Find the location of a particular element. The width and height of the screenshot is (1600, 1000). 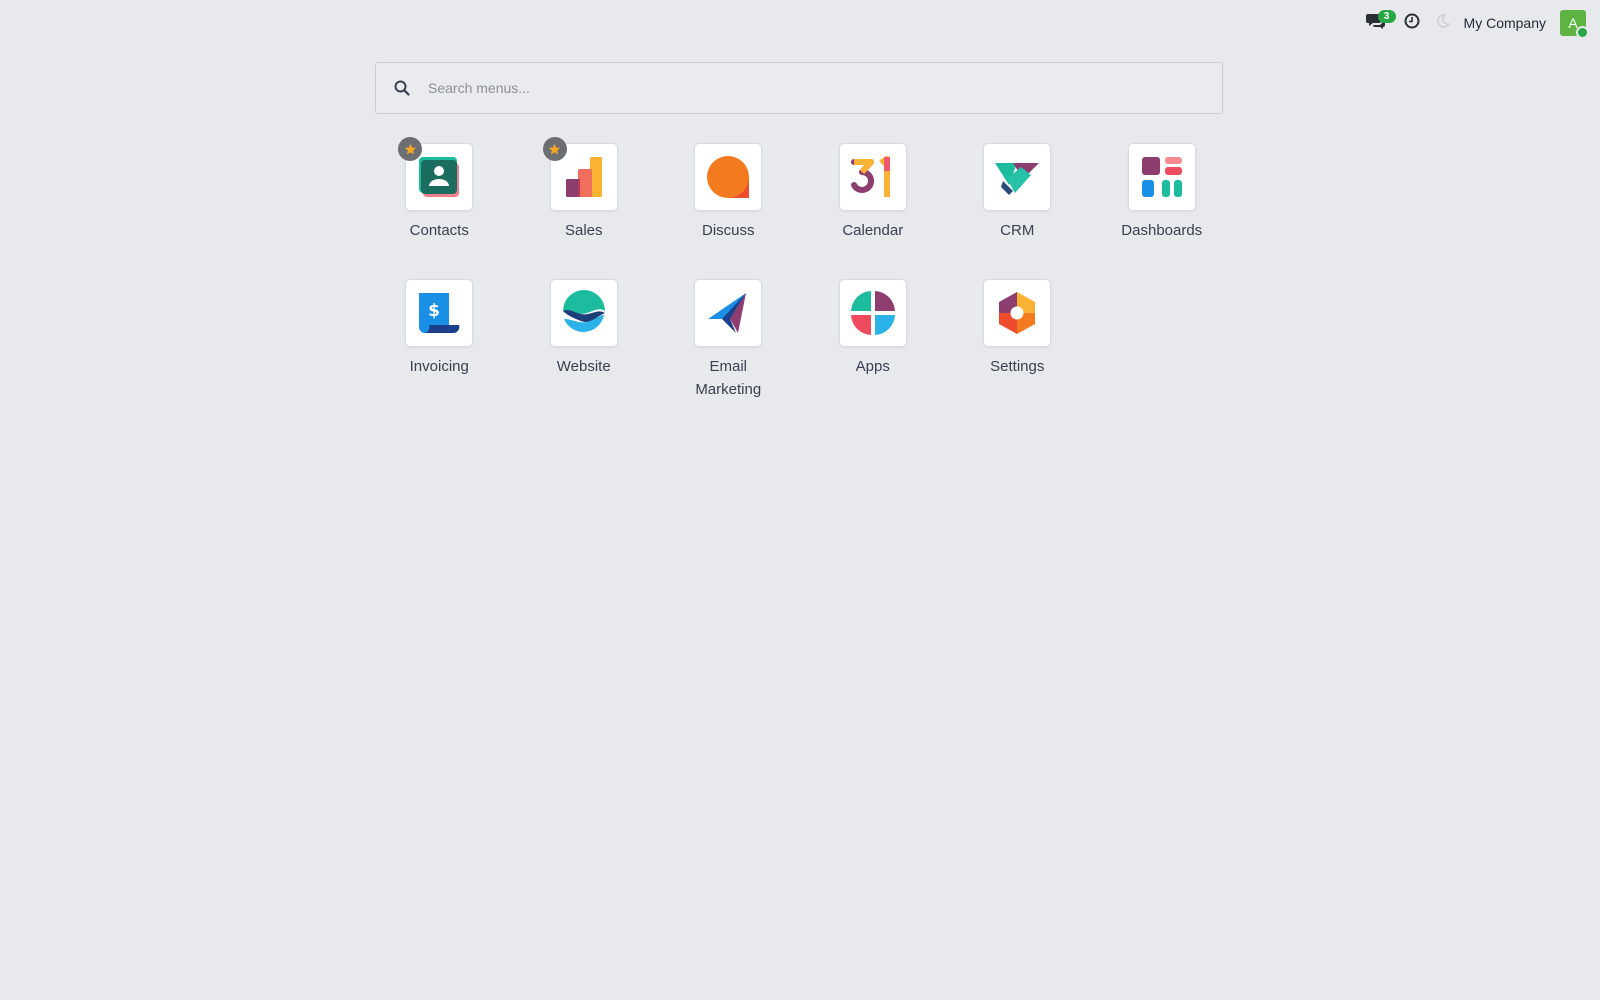

moon-icon is located at coordinates (1443, 23).